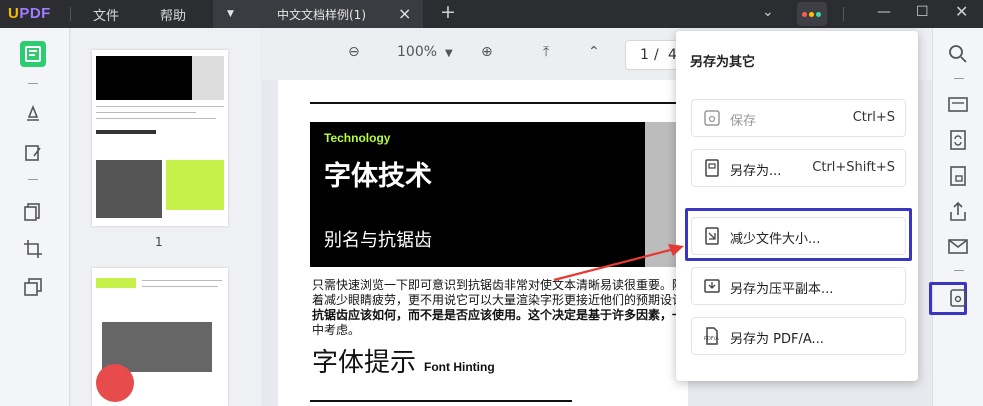  I want to click on bottom-rule, so click(441, 401).